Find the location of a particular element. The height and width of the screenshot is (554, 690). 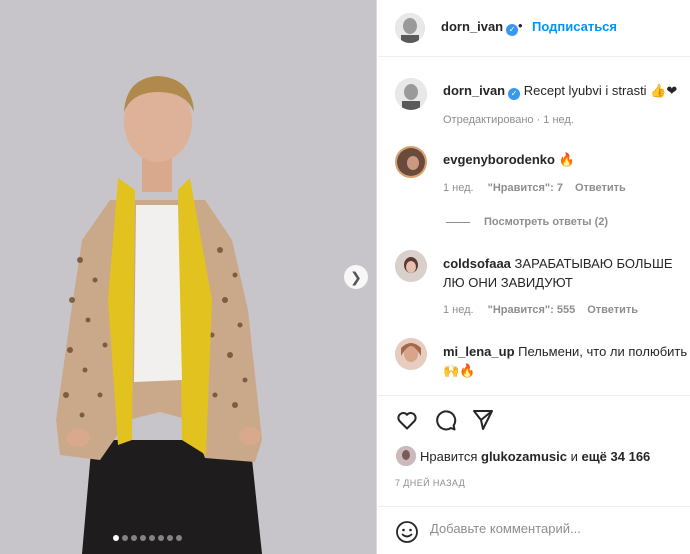

liker-avatar is located at coordinates (406, 456).